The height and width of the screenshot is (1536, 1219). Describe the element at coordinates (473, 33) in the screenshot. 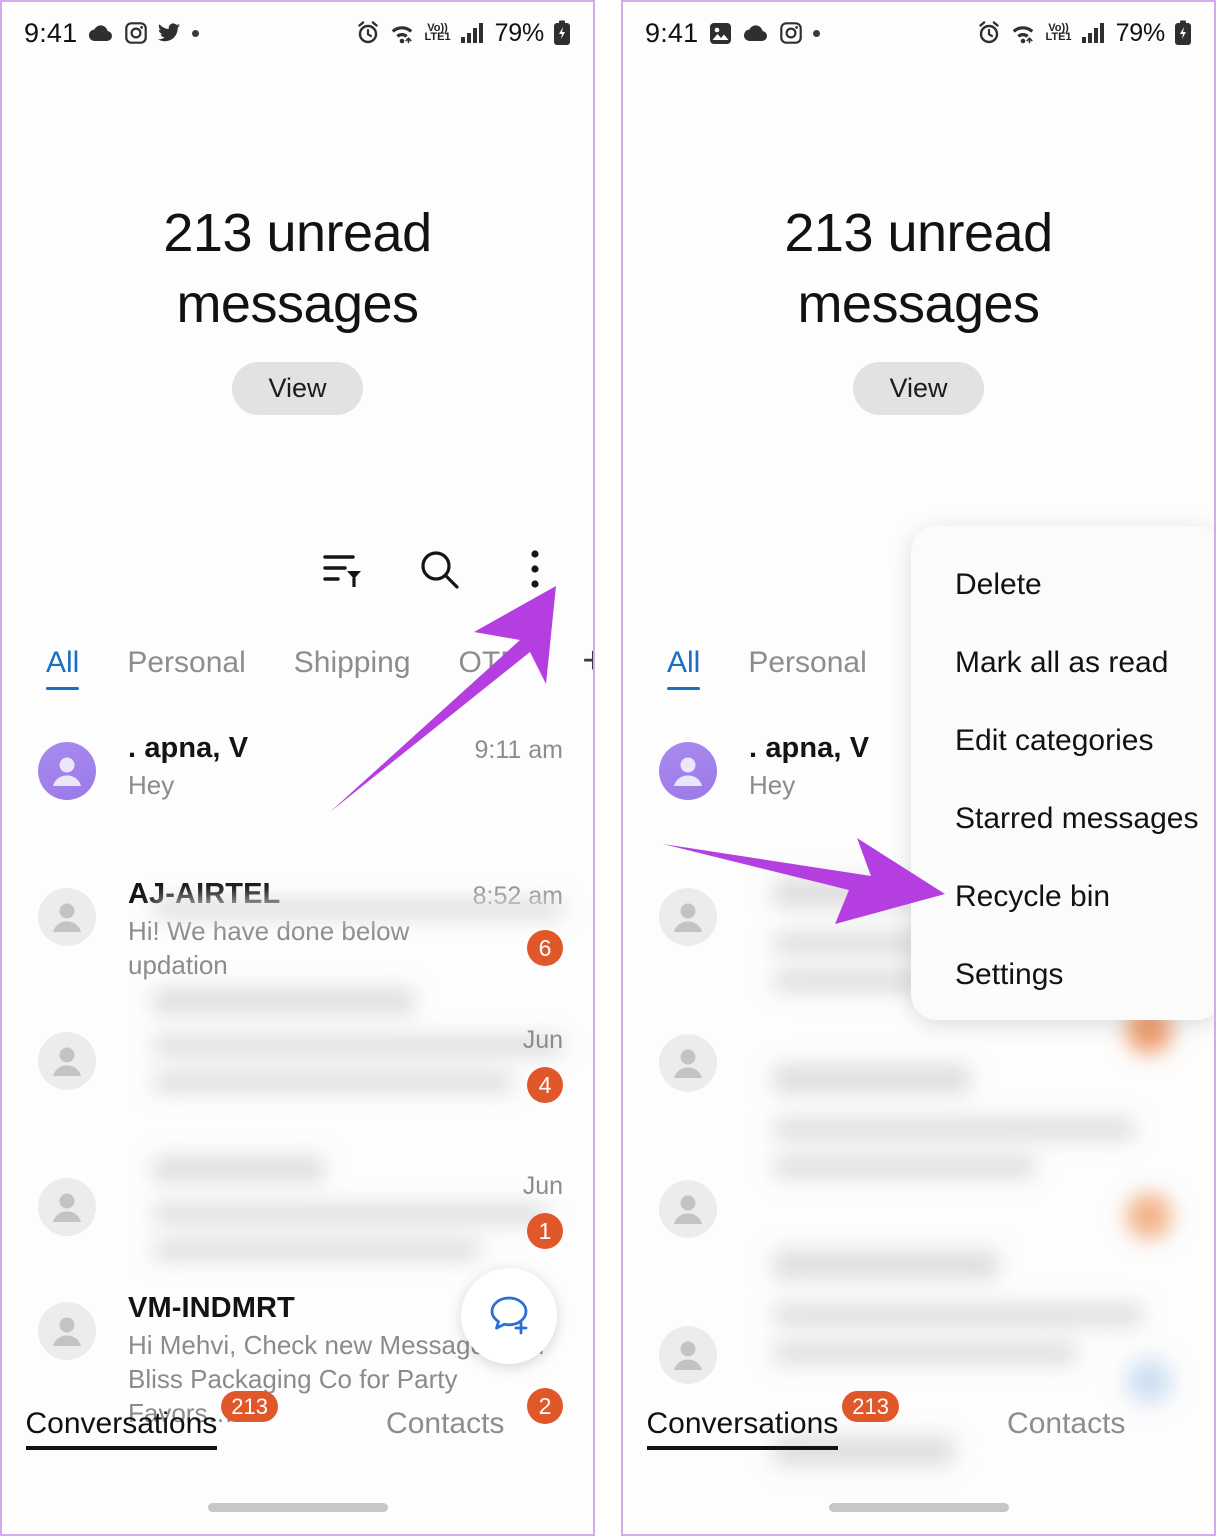

I see `signal-icon` at that location.